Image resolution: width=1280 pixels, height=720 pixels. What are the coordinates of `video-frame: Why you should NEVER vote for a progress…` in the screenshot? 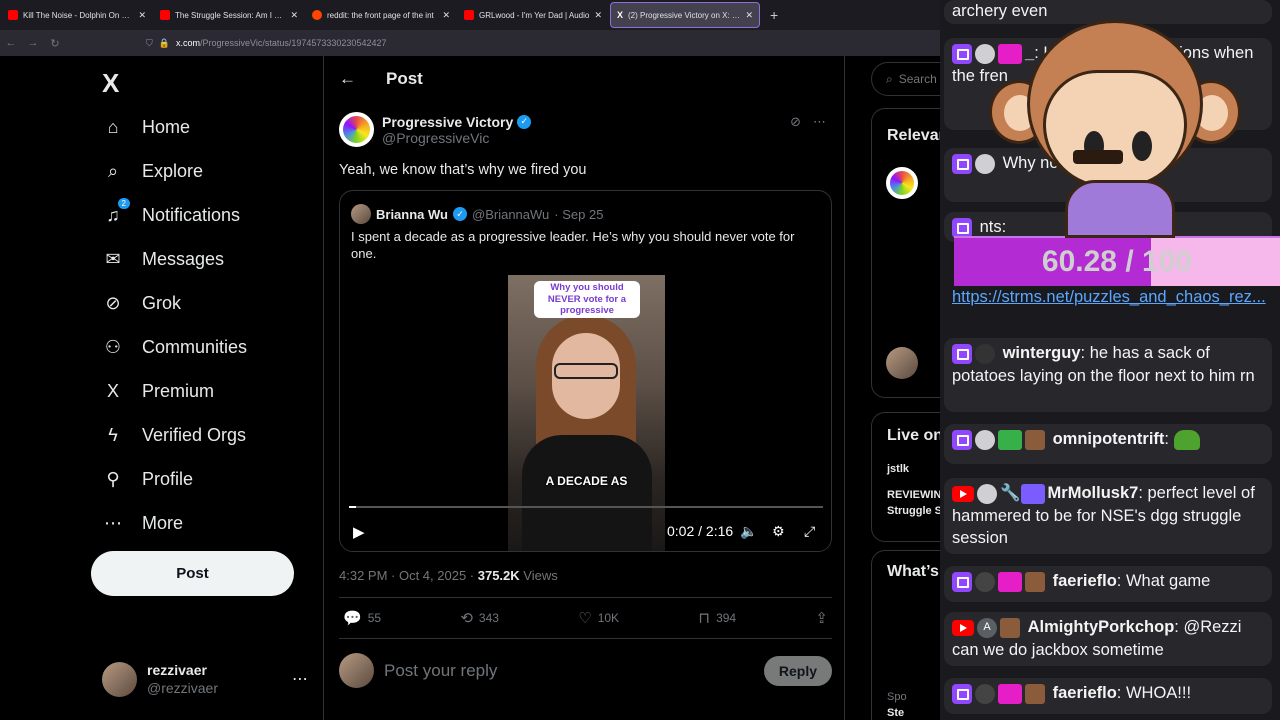 It's located at (586, 413).